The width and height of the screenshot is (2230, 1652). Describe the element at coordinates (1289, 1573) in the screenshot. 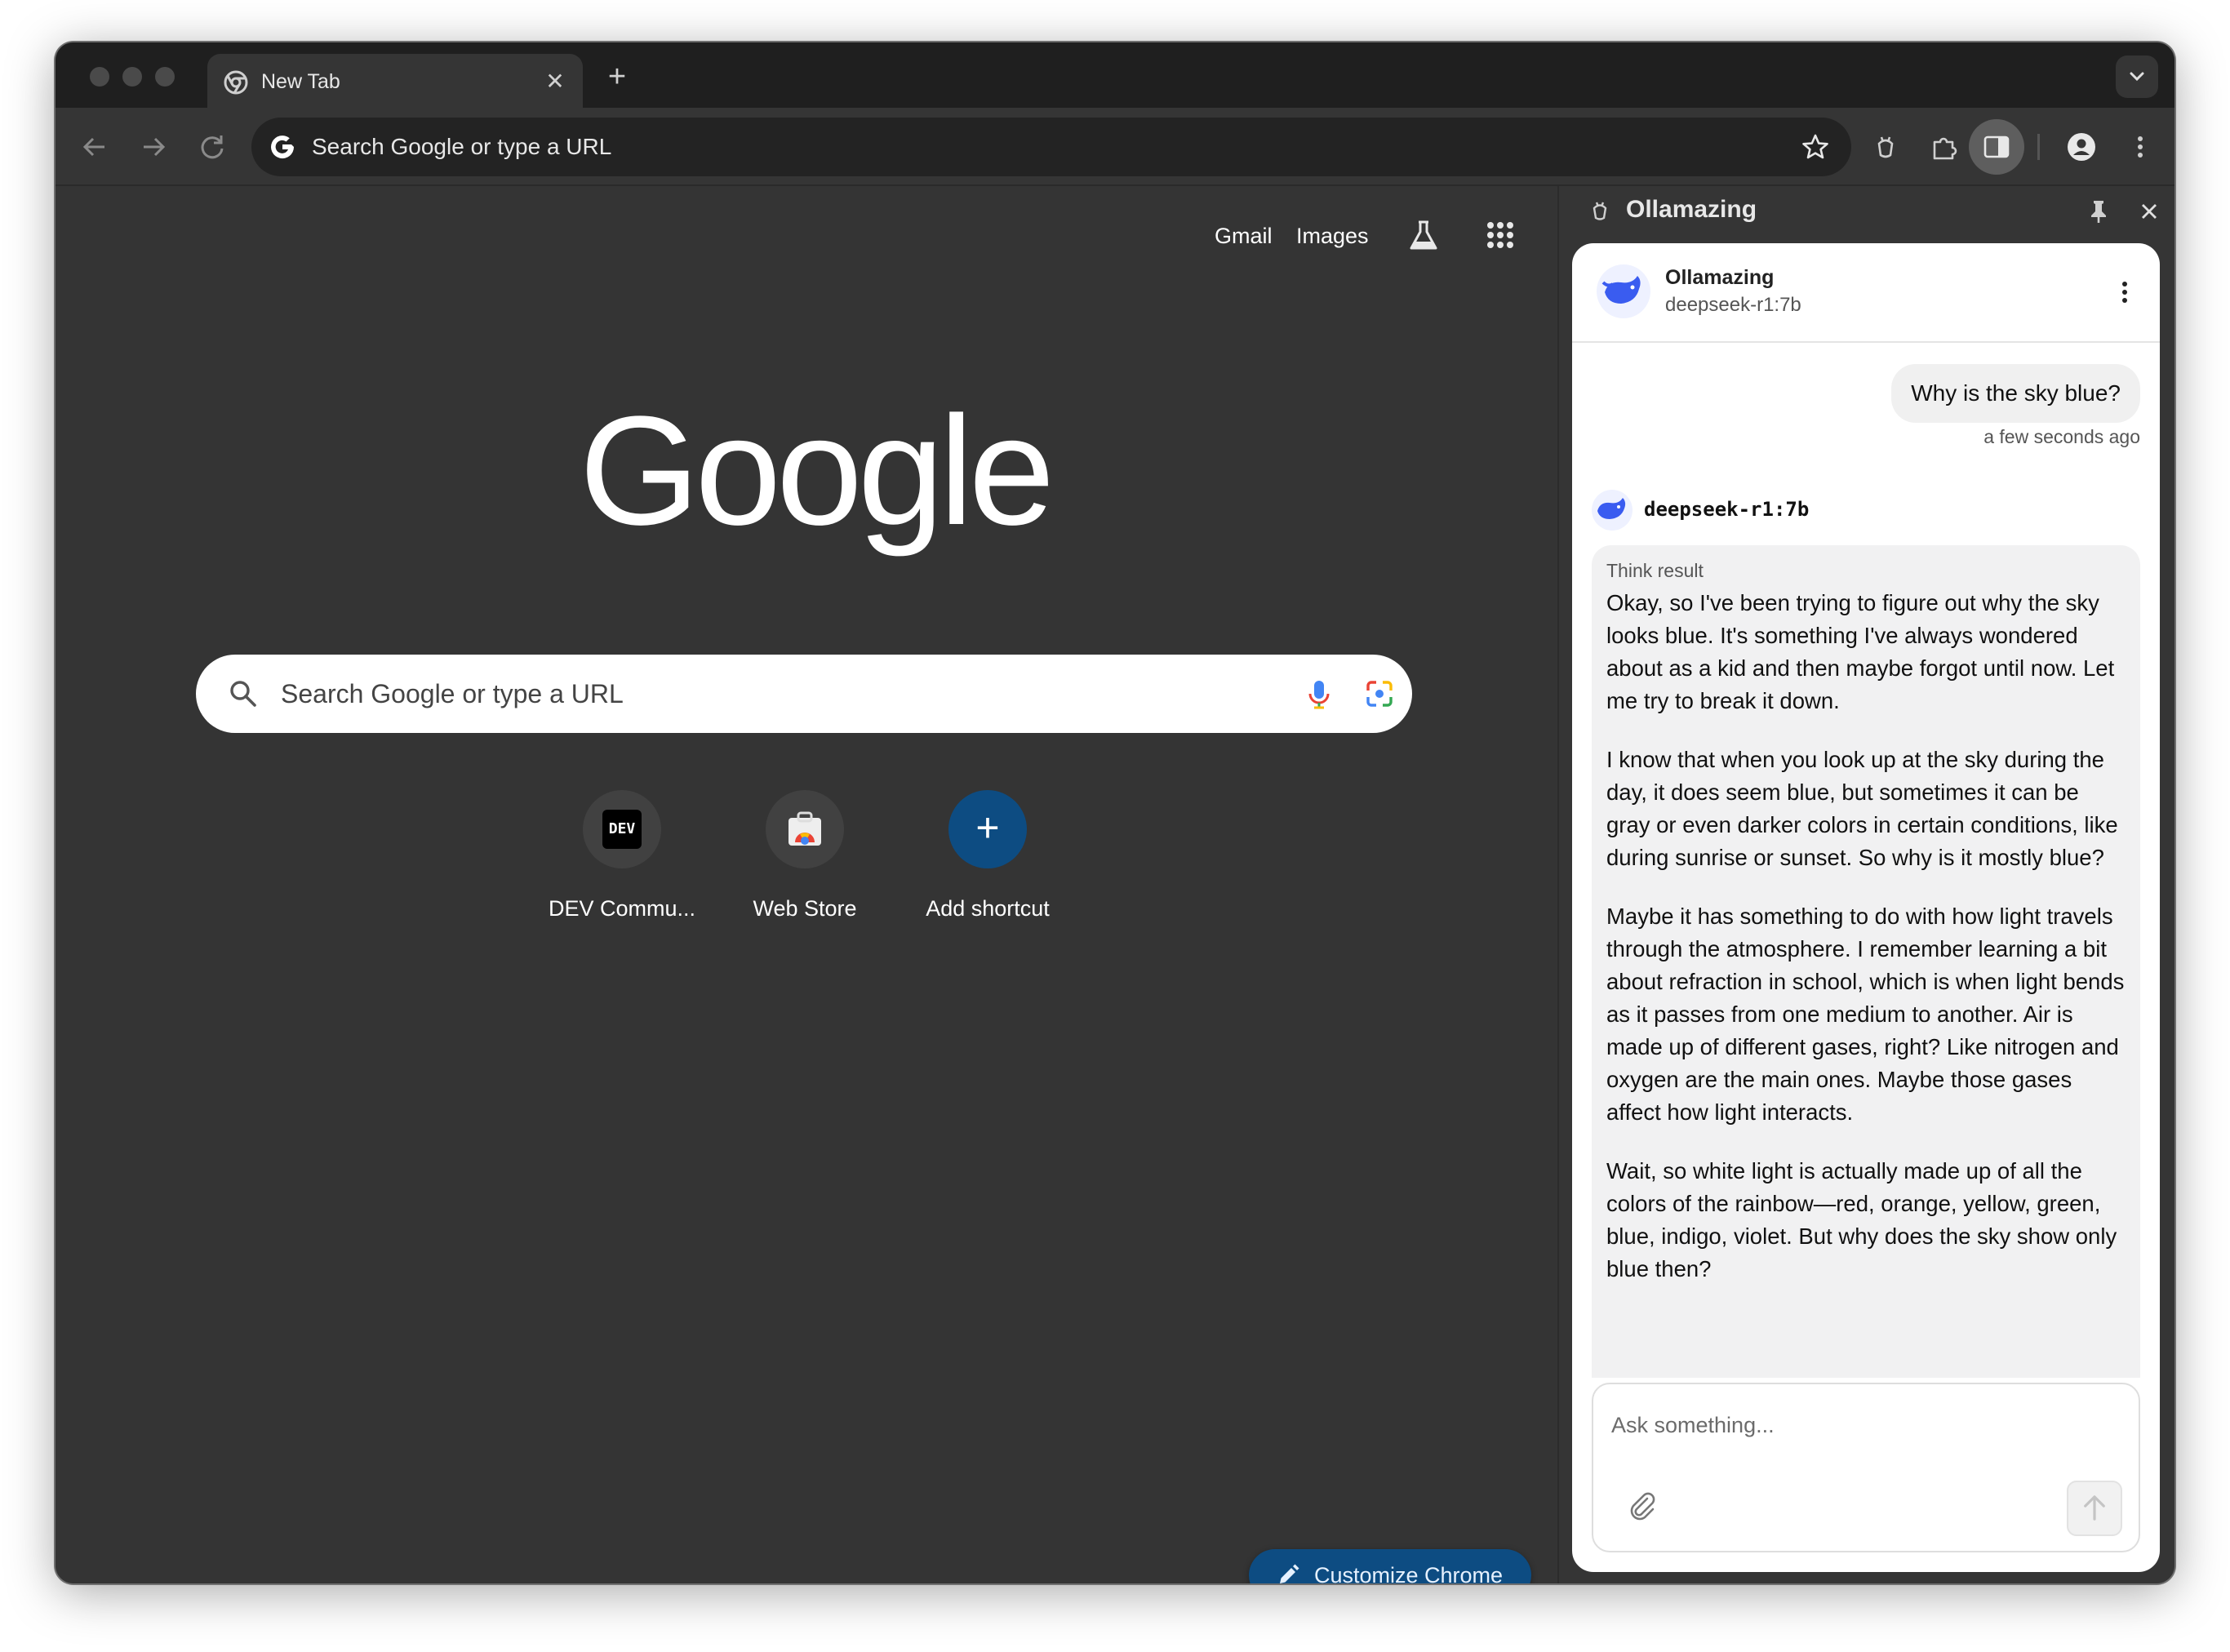

I see `pencil-icon` at that location.